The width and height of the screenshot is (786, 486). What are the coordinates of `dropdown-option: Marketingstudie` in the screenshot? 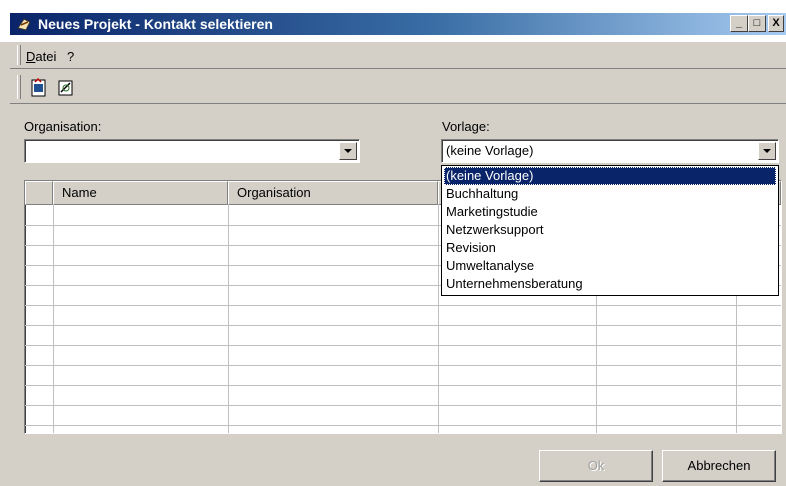 It's located at (610, 212).